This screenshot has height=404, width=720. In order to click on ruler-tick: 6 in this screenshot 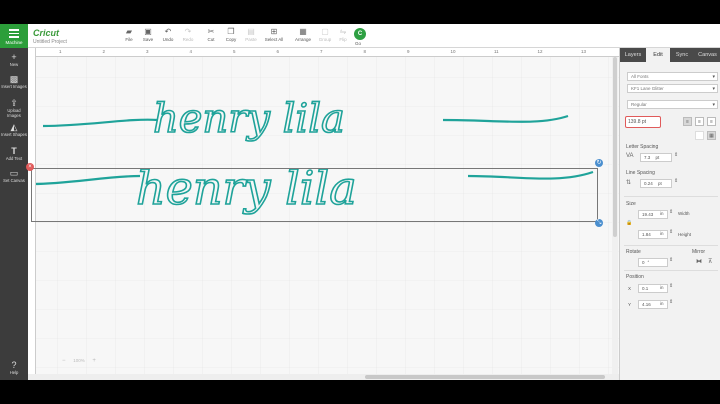, I will do `click(278, 51)`.